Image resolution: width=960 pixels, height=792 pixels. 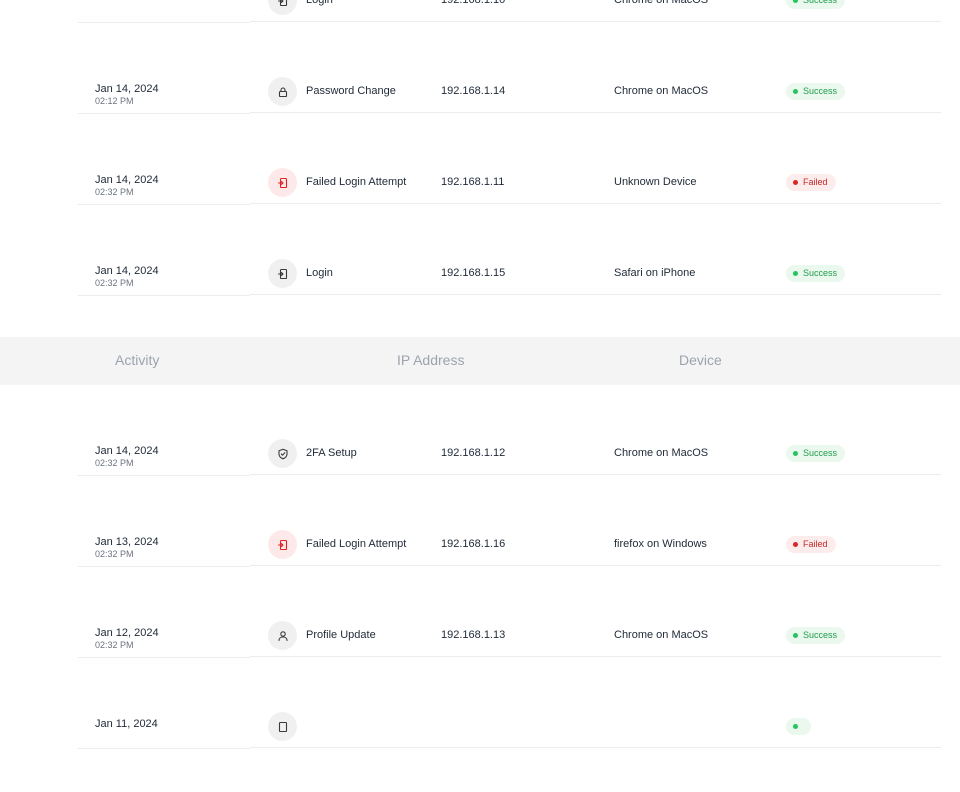 What do you see at coordinates (341, 635) in the screenshot?
I see `activity-name: Profile Update` at bounding box center [341, 635].